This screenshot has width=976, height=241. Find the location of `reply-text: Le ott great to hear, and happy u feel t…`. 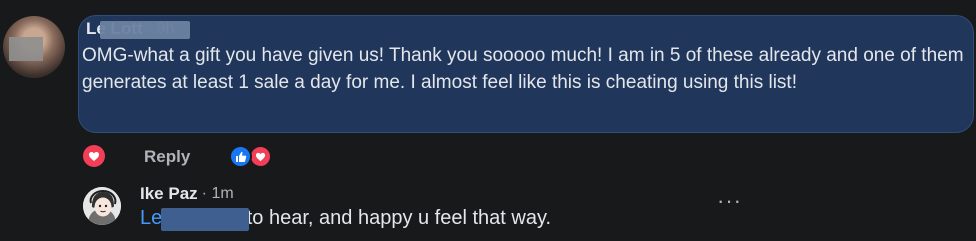

reply-text: Le ott great to hear, and happy u feel t… is located at coordinates (345, 219).